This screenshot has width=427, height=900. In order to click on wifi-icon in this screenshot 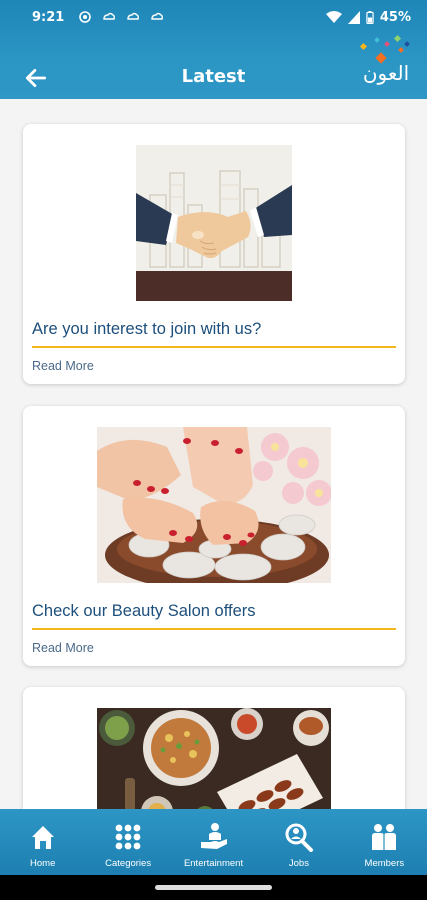, I will do `click(333, 16)`.